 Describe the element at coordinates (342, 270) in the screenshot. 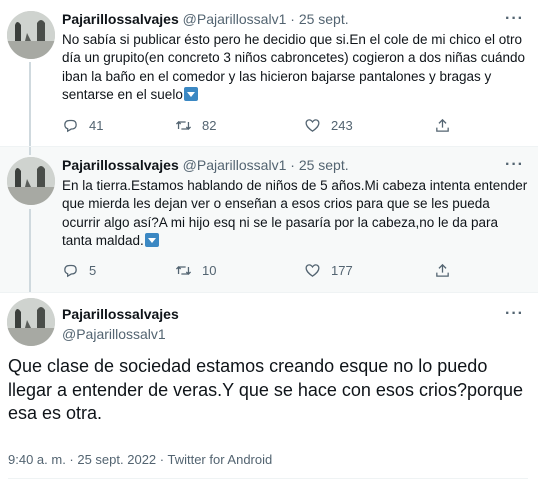

I see `like-count: 177` at that location.